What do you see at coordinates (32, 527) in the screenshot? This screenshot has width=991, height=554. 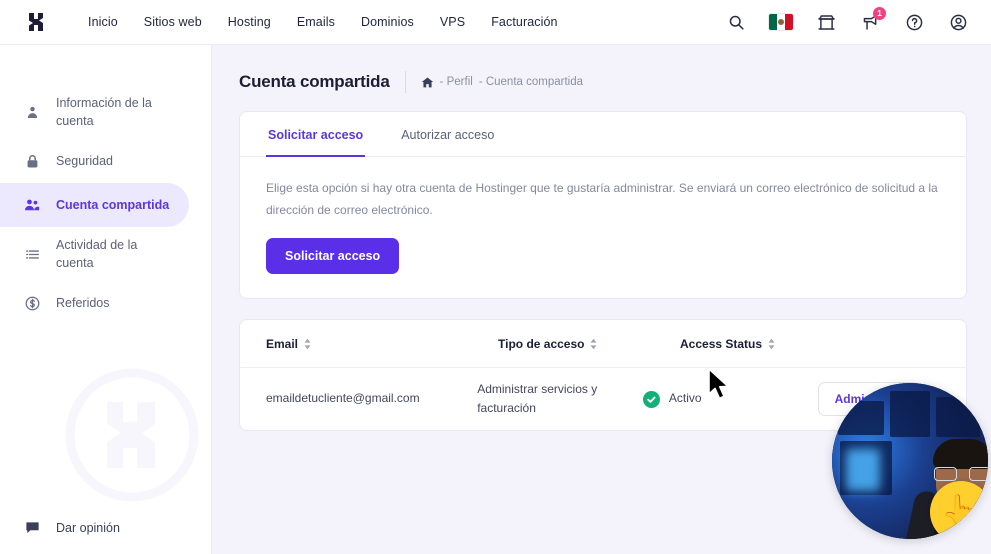 I see `chat-icon` at bounding box center [32, 527].